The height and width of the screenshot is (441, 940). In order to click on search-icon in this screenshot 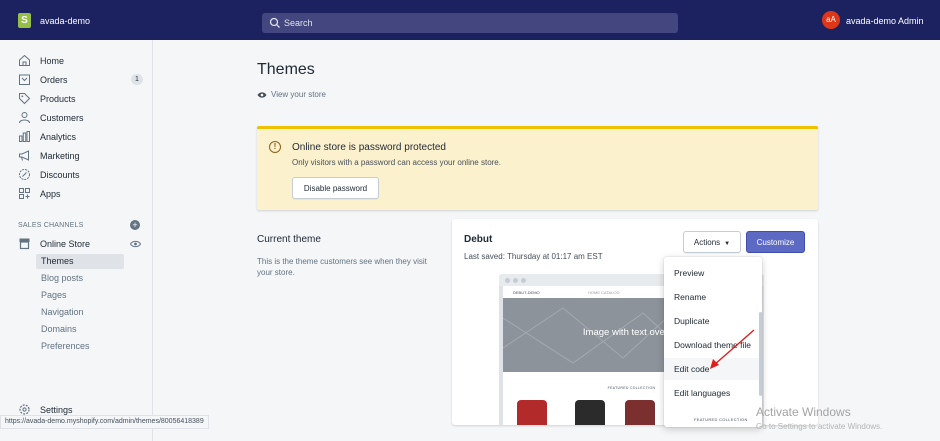, I will do `click(274, 22)`.